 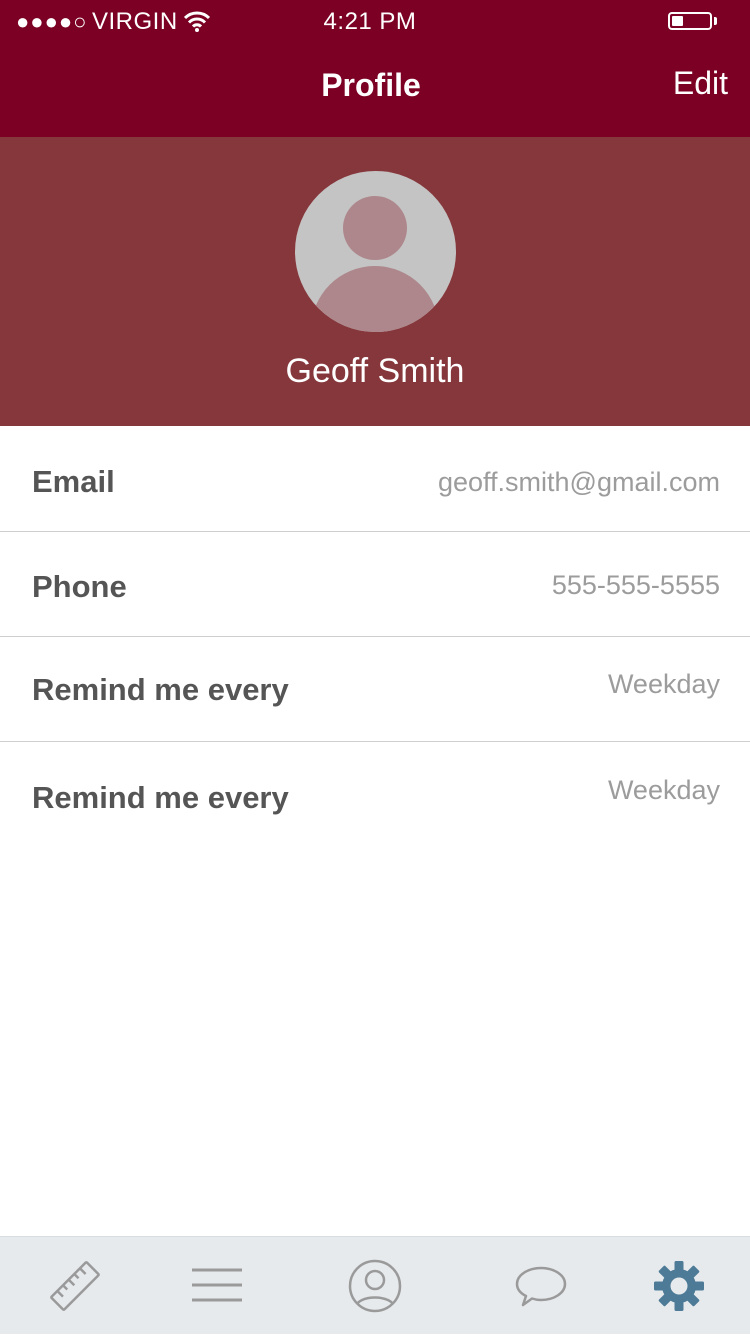 I want to click on tab-settings, so click(x=679, y=1286).